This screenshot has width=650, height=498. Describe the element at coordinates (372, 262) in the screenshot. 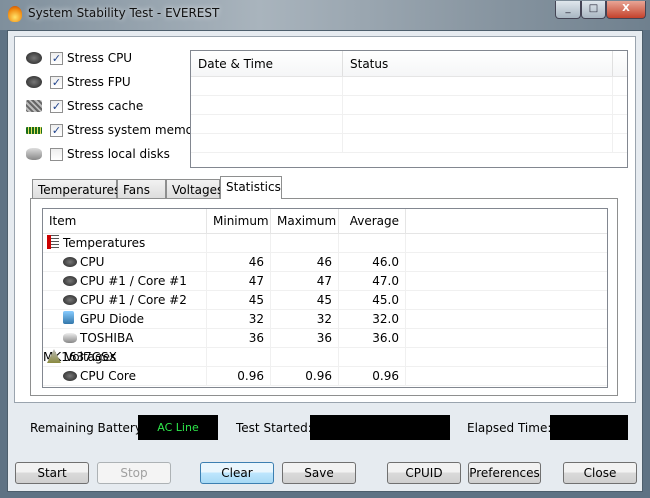

I see `average-value: 46.0` at that location.